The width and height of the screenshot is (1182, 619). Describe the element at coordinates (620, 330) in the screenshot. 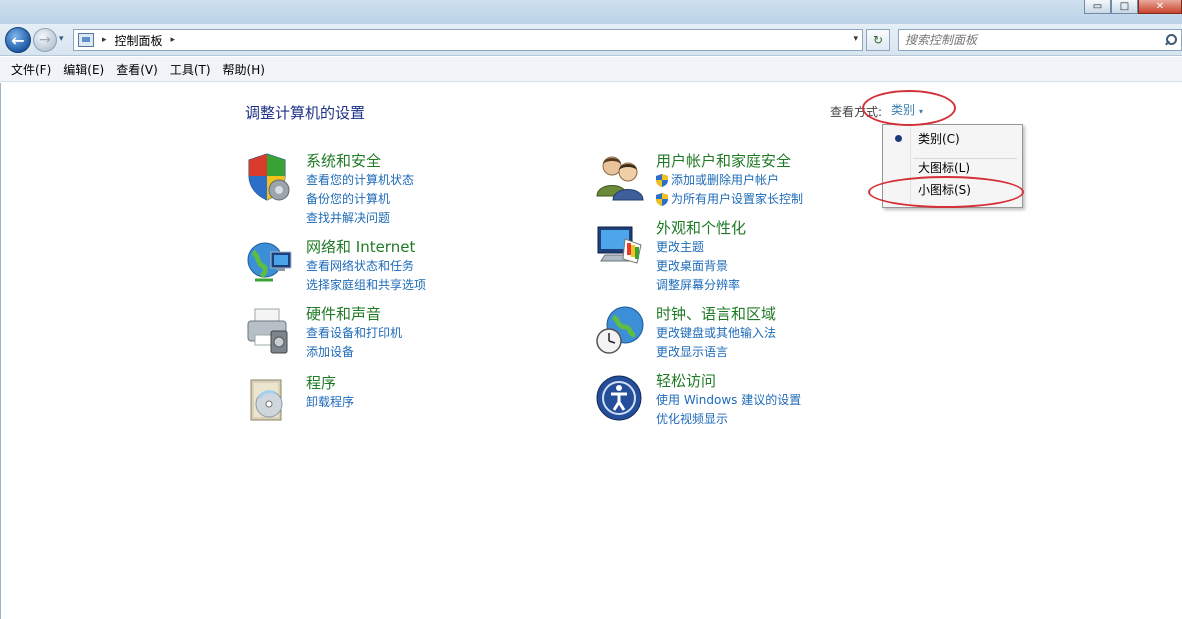

I see `clock-globe-icon` at that location.